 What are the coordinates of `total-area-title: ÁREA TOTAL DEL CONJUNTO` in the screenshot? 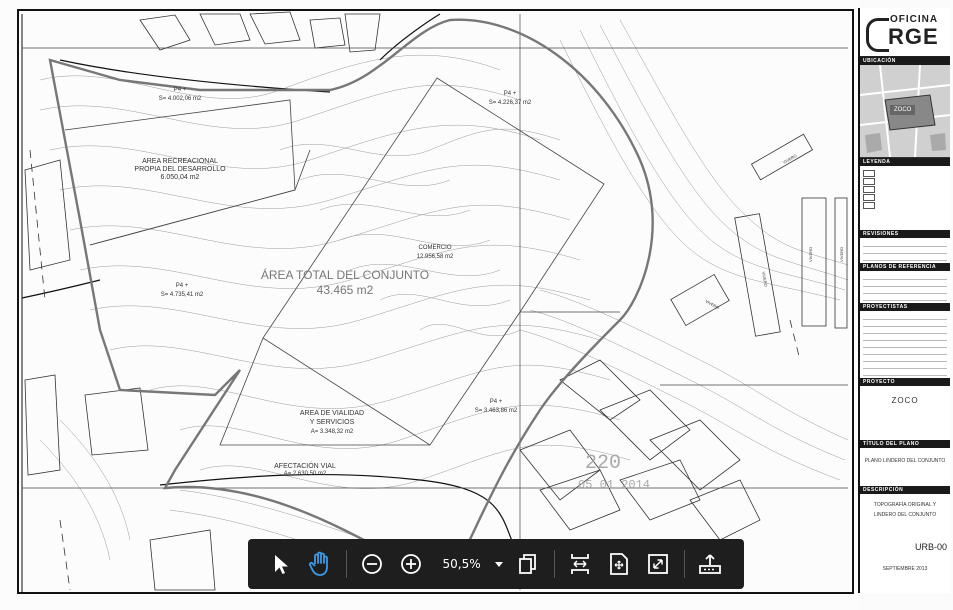 It's located at (345, 275).